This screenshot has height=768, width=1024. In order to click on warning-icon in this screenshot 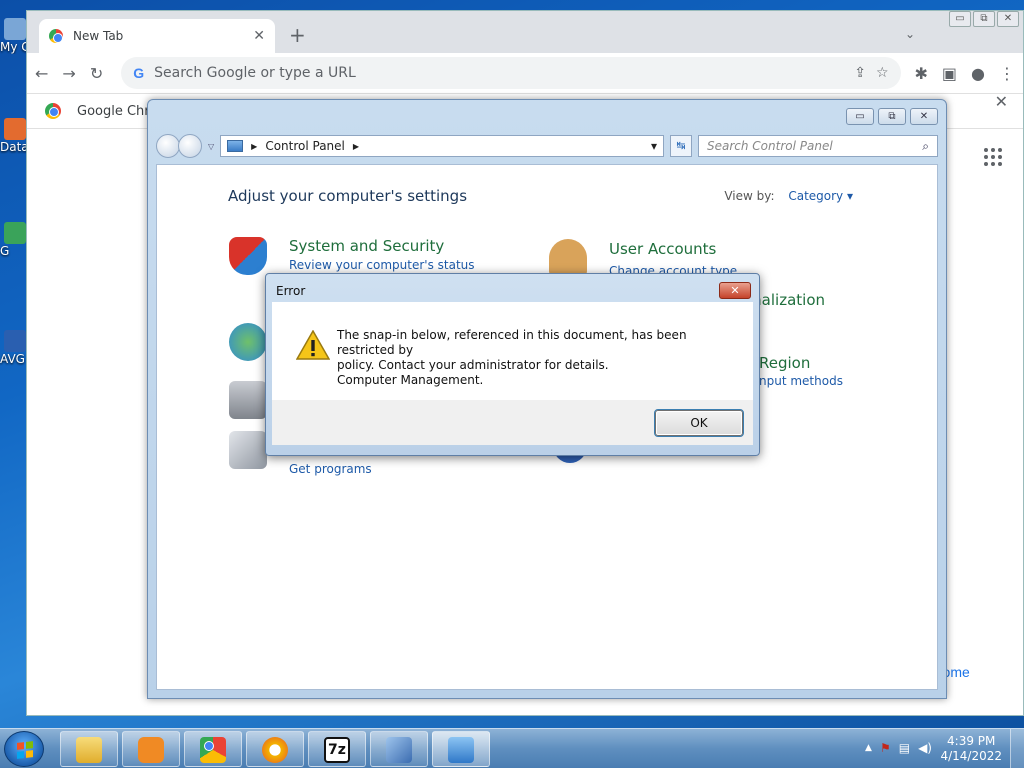, I will do `click(313, 345)`.